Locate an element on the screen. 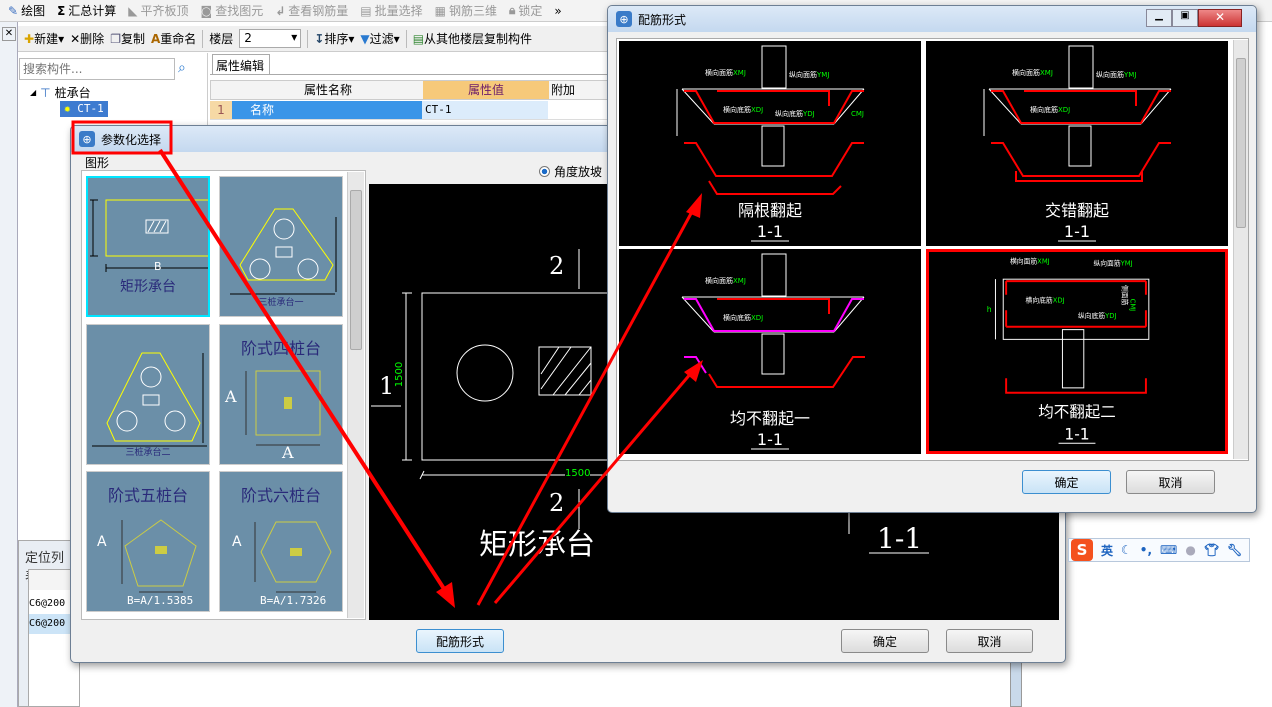 The image size is (1272, 707). shape-step-four-pile: 阶式四桩台 A A is located at coordinates (281, 394).